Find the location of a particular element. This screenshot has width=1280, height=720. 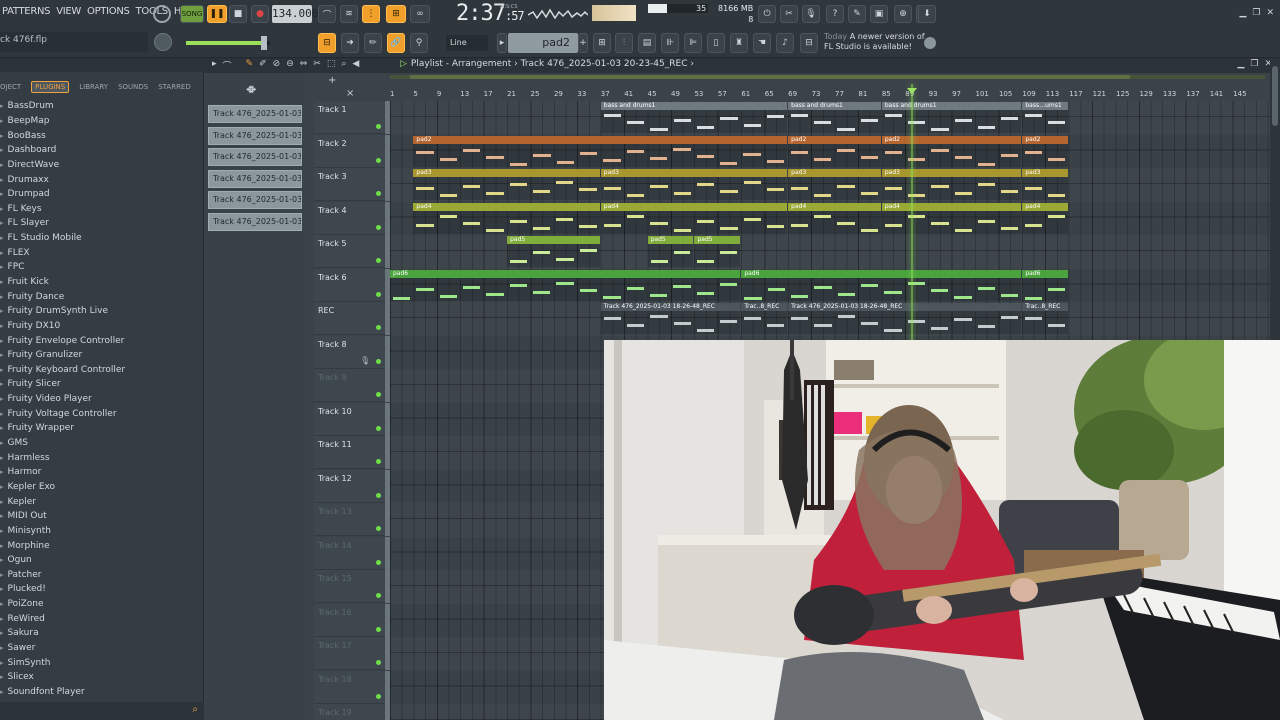

plugin-list-item: Drumaxx is located at coordinates (102, 179).